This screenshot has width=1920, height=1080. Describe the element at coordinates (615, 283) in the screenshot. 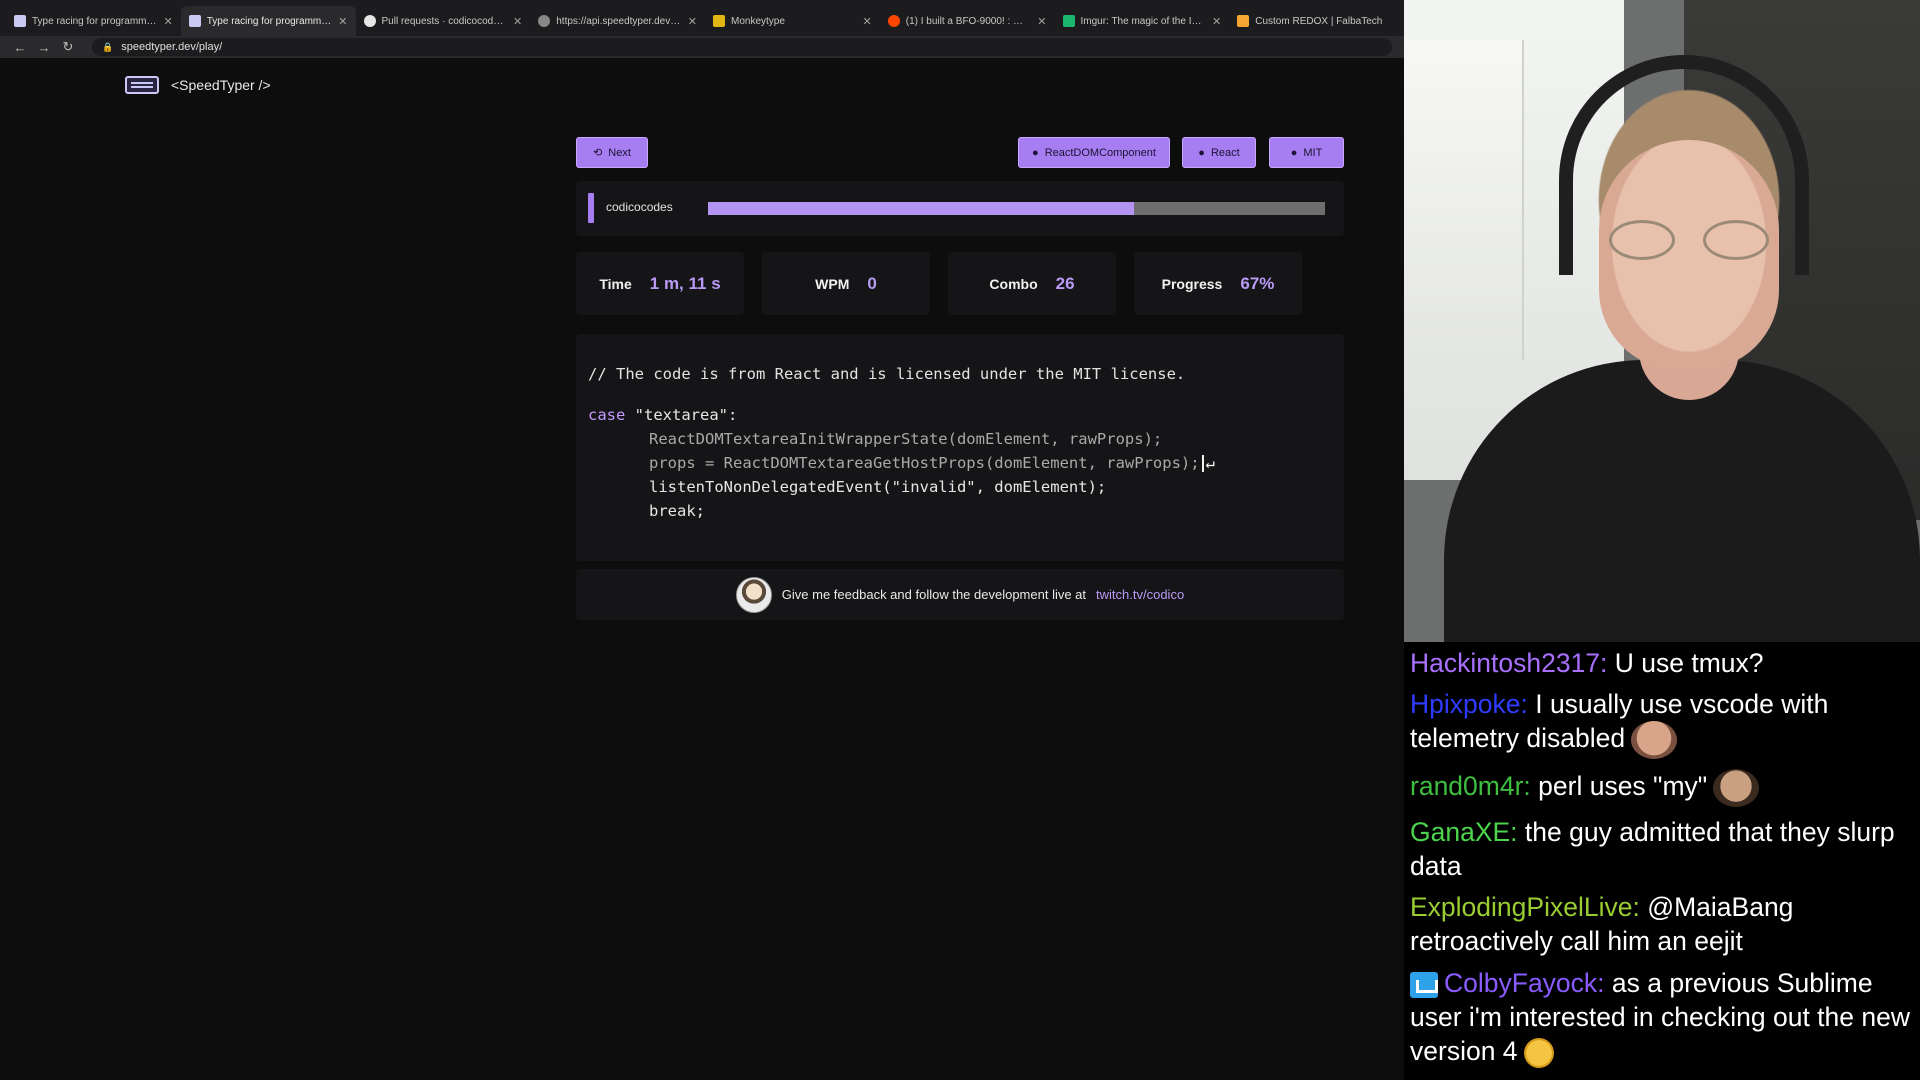

I see `time-label: Time` at that location.